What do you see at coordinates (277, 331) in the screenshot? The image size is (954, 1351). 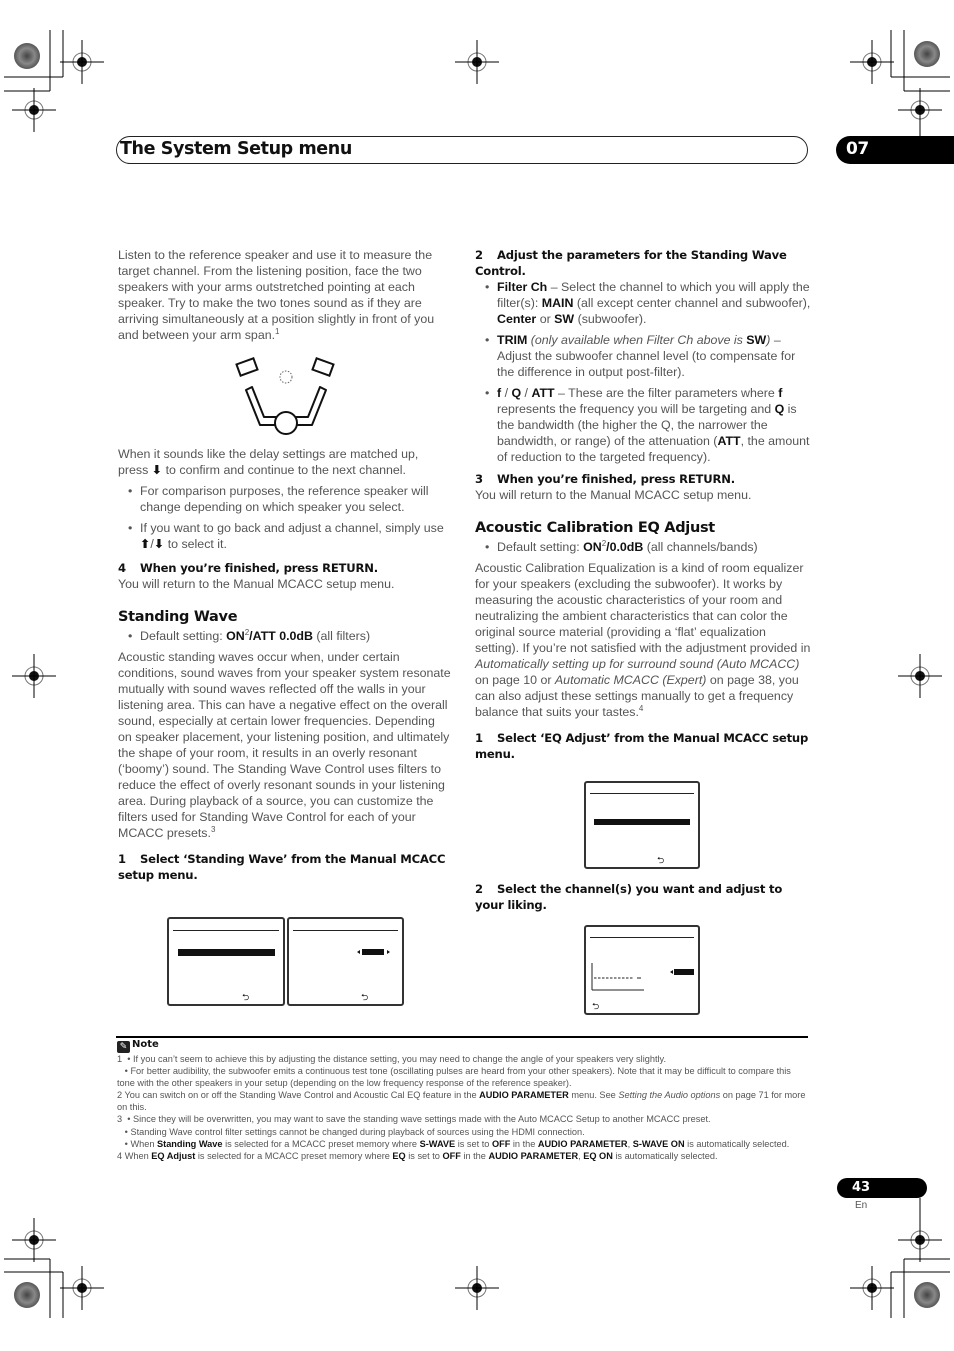 I see `footnote-ref: 1` at bounding box center [277, 331].